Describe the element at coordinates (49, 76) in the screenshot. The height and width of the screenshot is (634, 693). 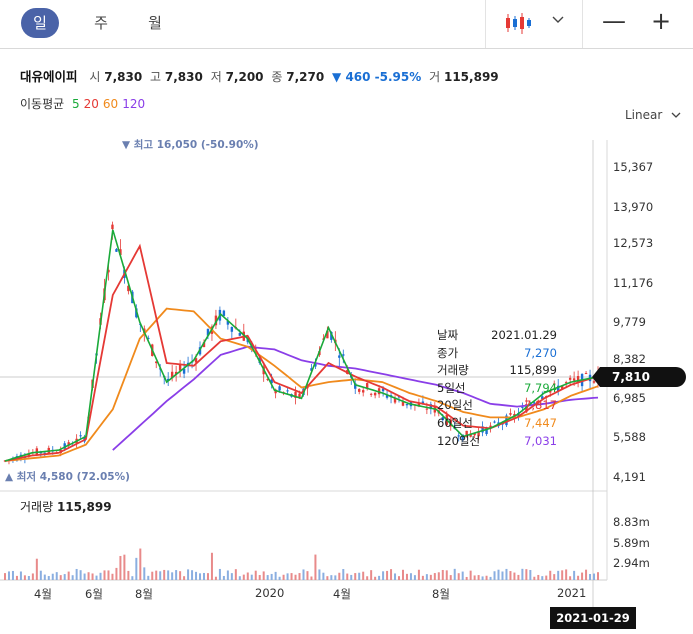
I see `stock-name: 대유에이피` at that location.